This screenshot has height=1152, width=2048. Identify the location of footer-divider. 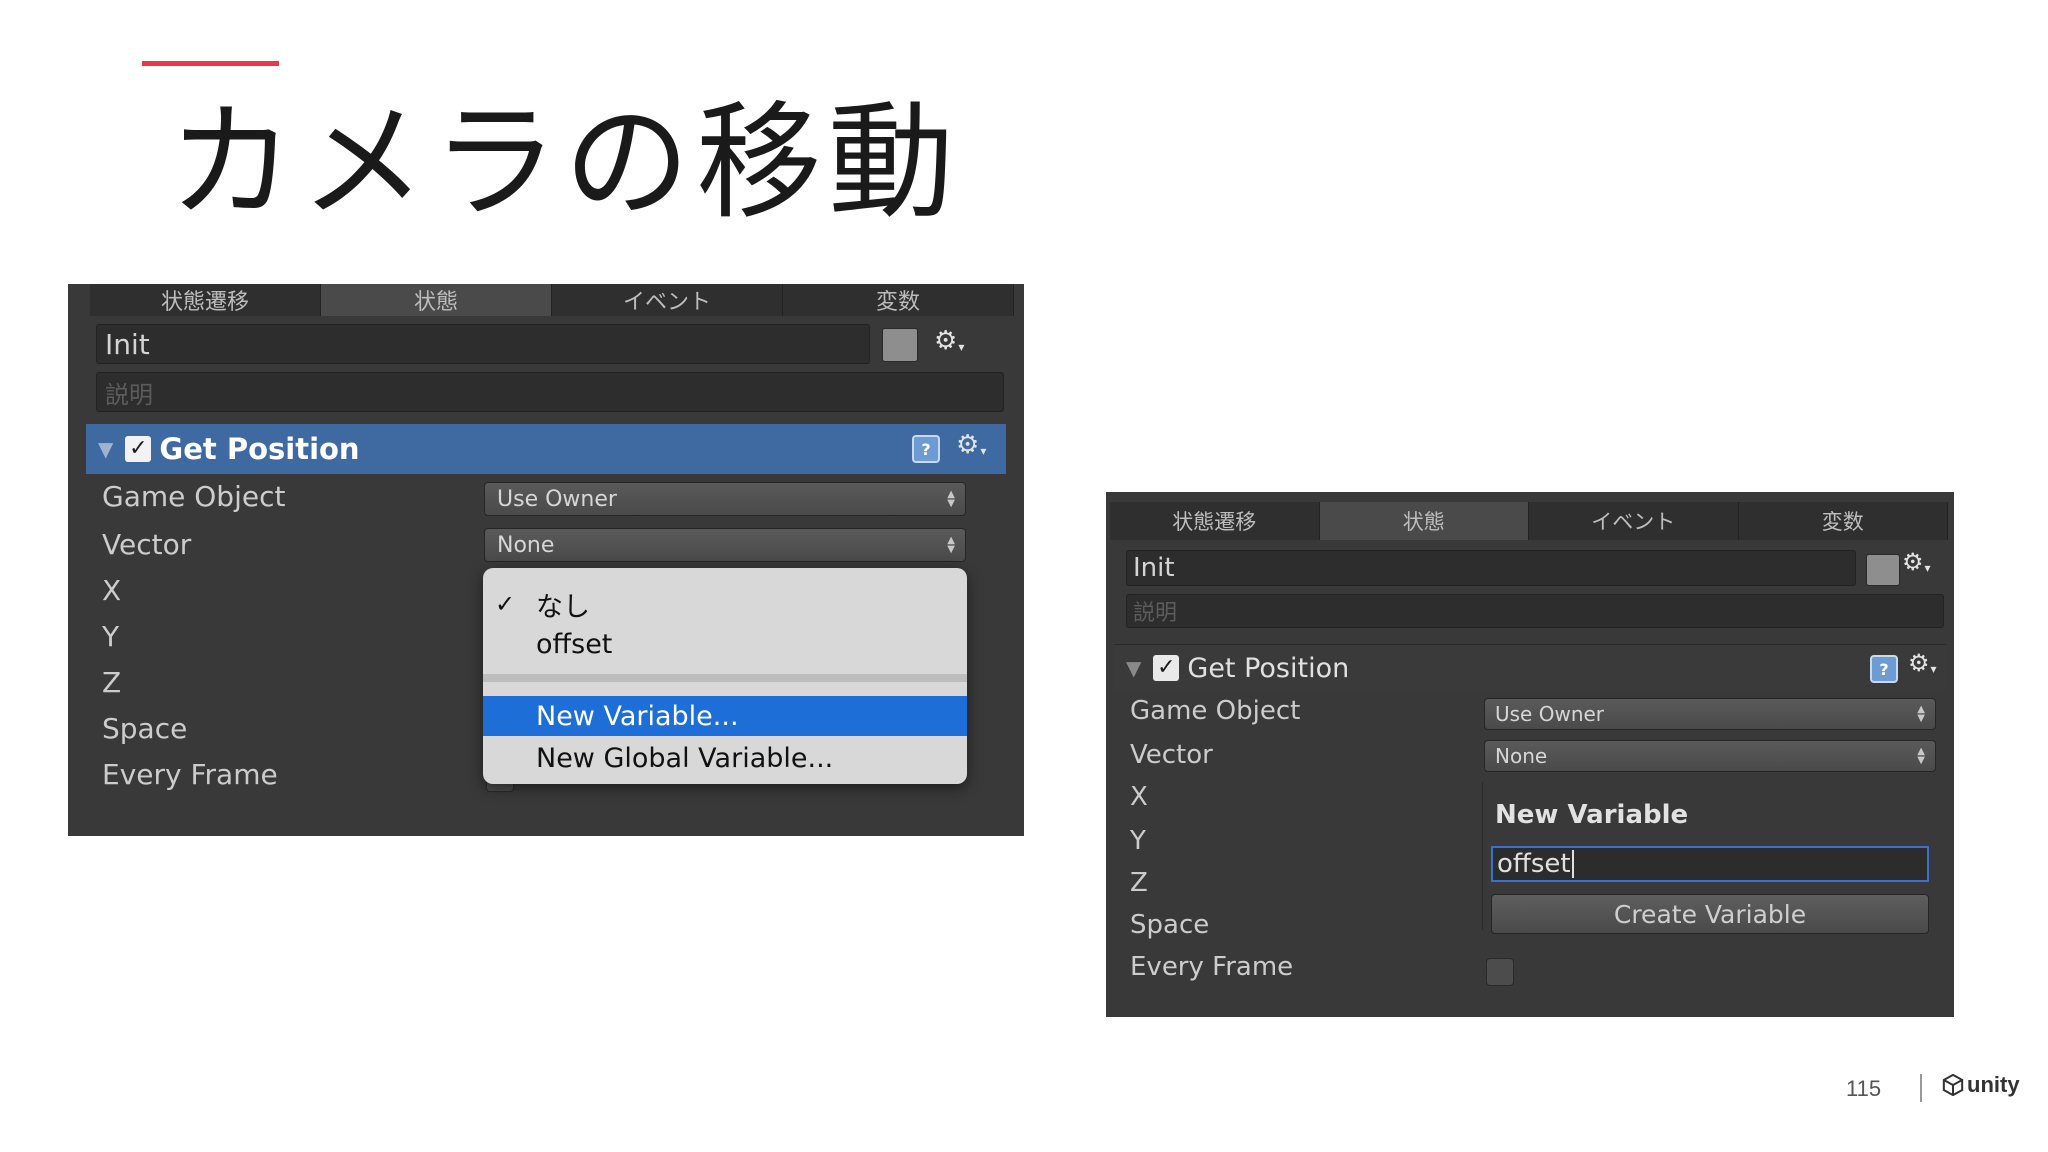
(1921, 1088).